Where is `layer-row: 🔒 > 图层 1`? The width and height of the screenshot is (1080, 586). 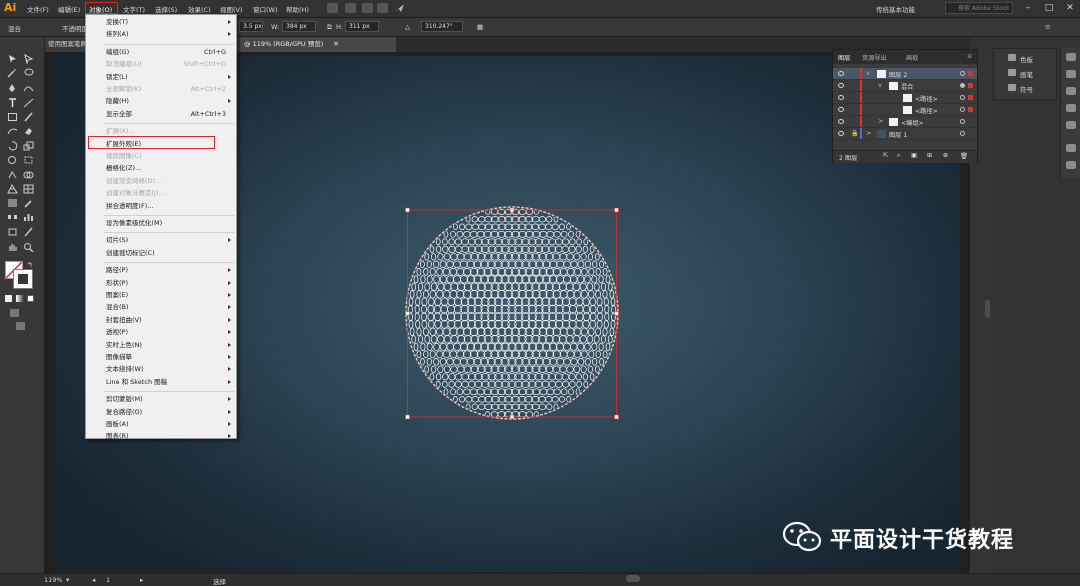
layer-row: 🔒 > 图层 1 is located at coordinates (905, 134).